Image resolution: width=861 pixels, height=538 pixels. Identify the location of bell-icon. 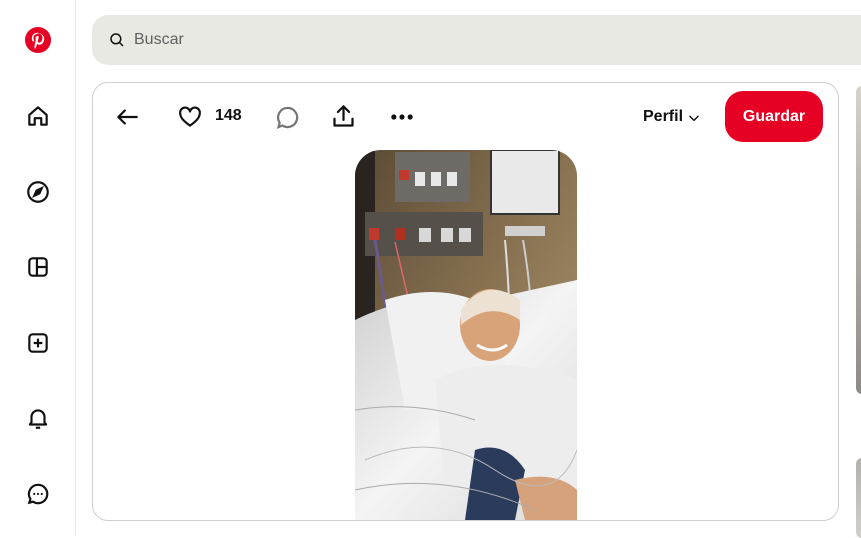
(38, 418).